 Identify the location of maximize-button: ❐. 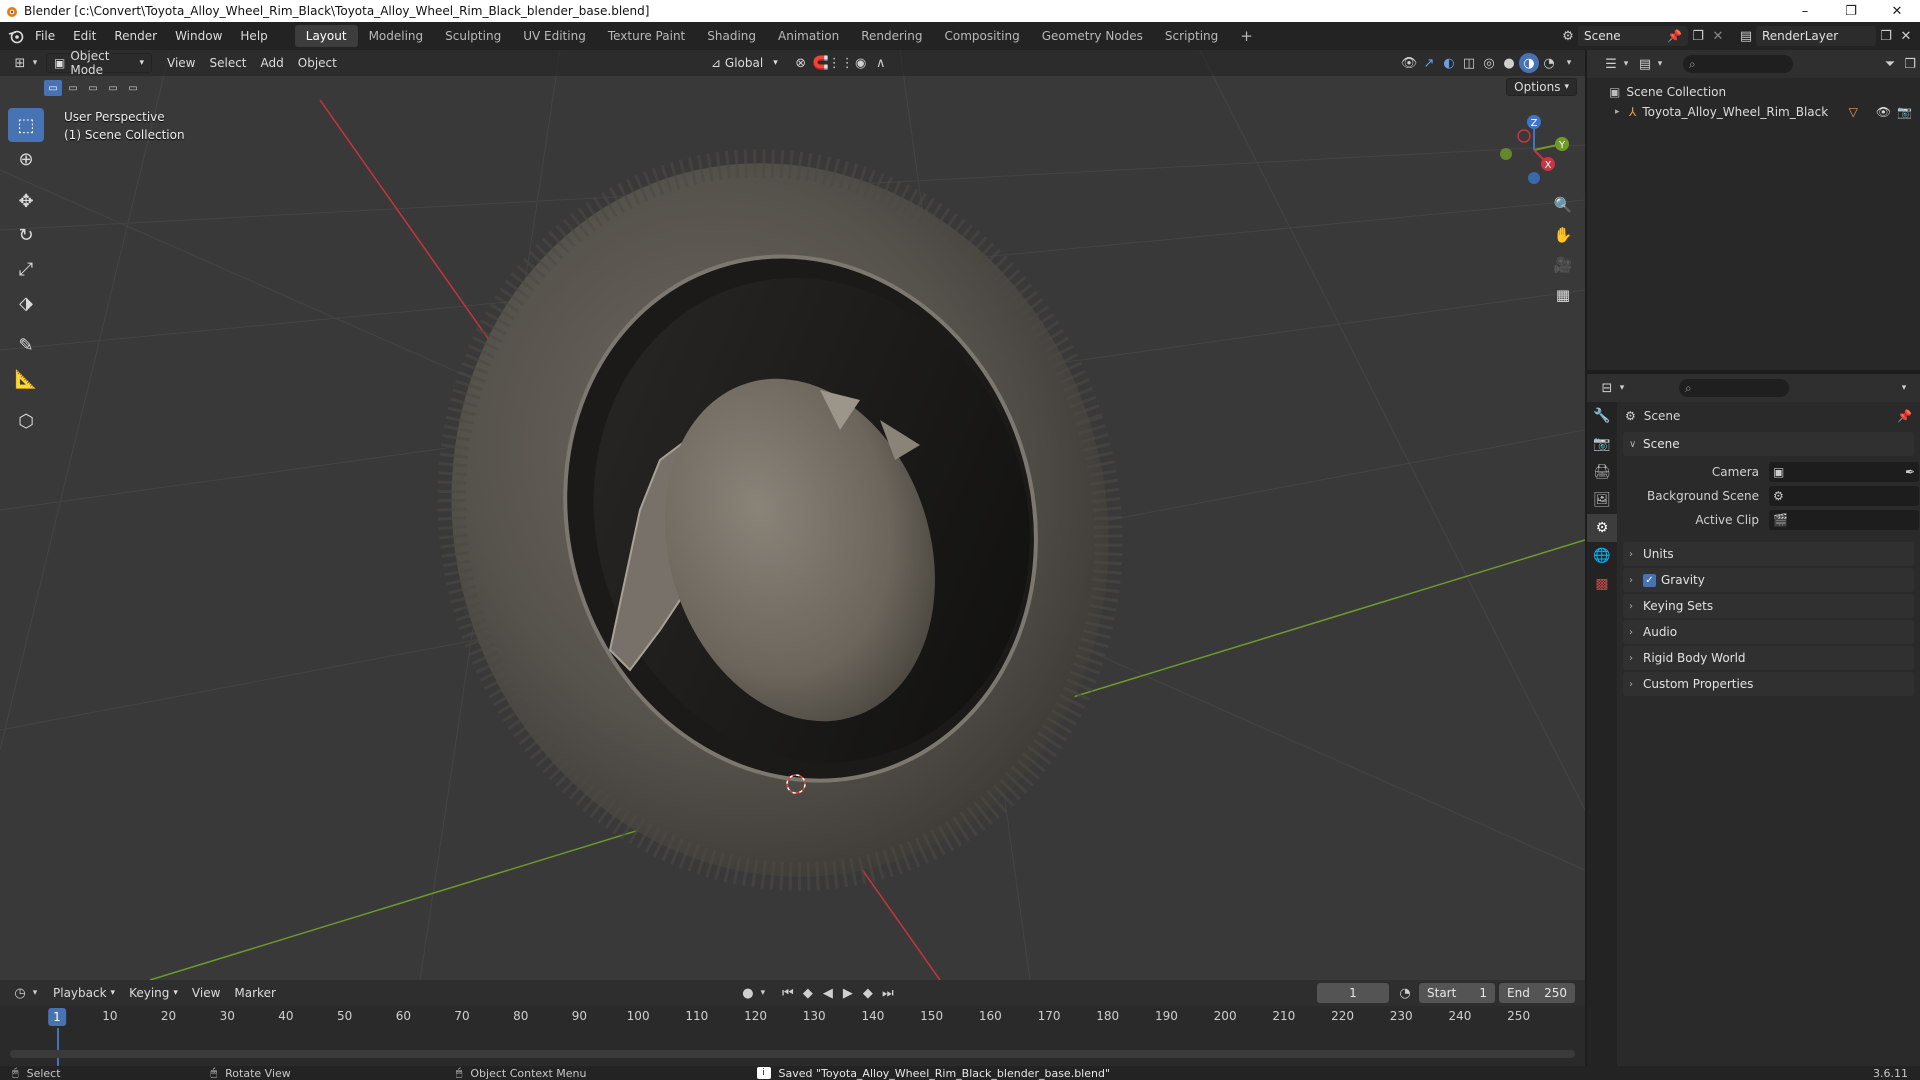
(1851, 11).